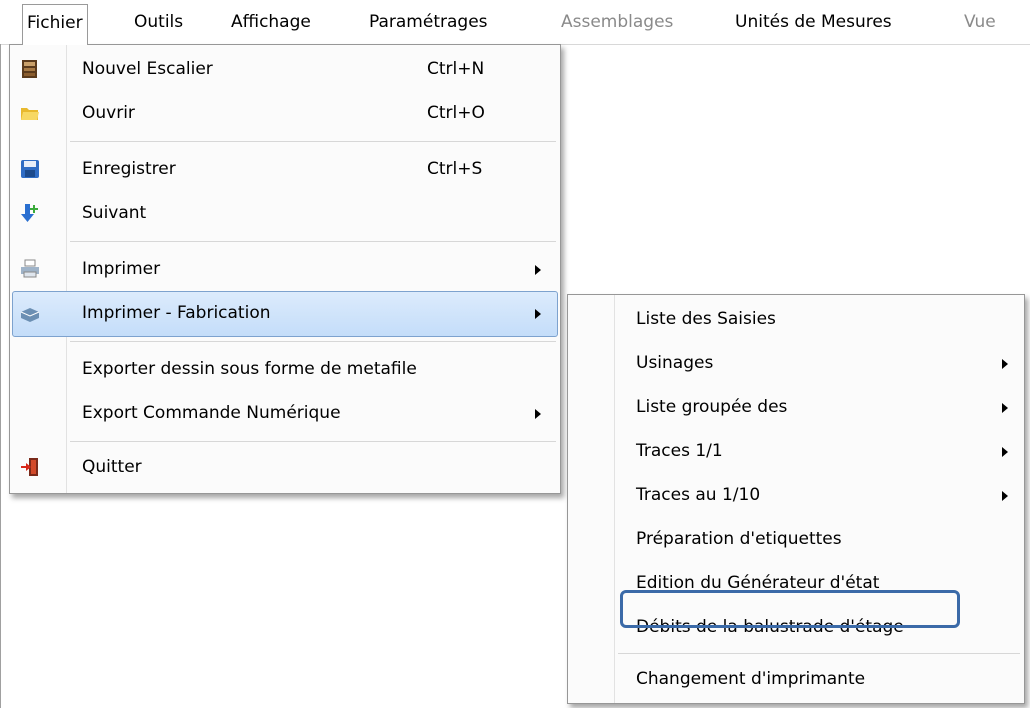  What do you see at coordinates (30, 69) in the screenshot?
I see `new-stair-icon` at bounding box center [30, 69].